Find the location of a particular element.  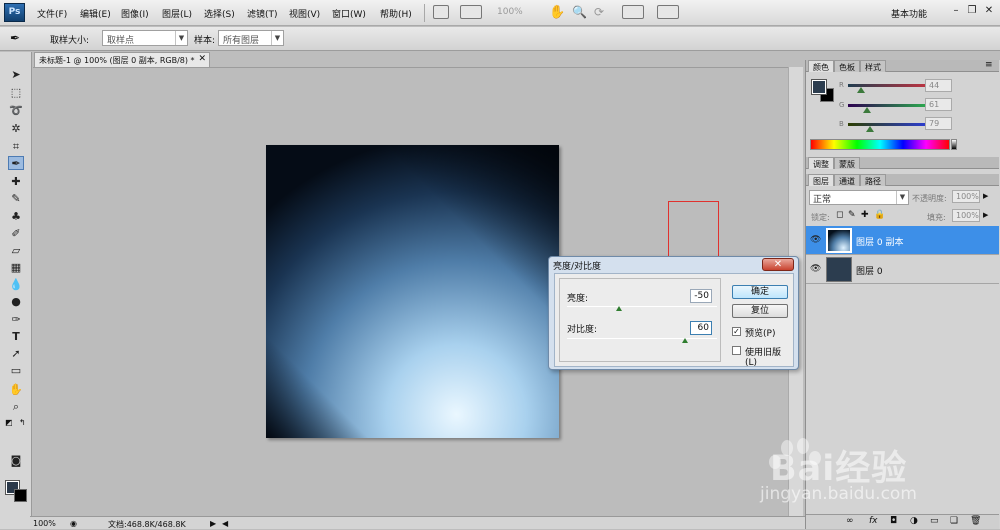

eyedropper-icon: ✒ is located at coordinates (15, 38).